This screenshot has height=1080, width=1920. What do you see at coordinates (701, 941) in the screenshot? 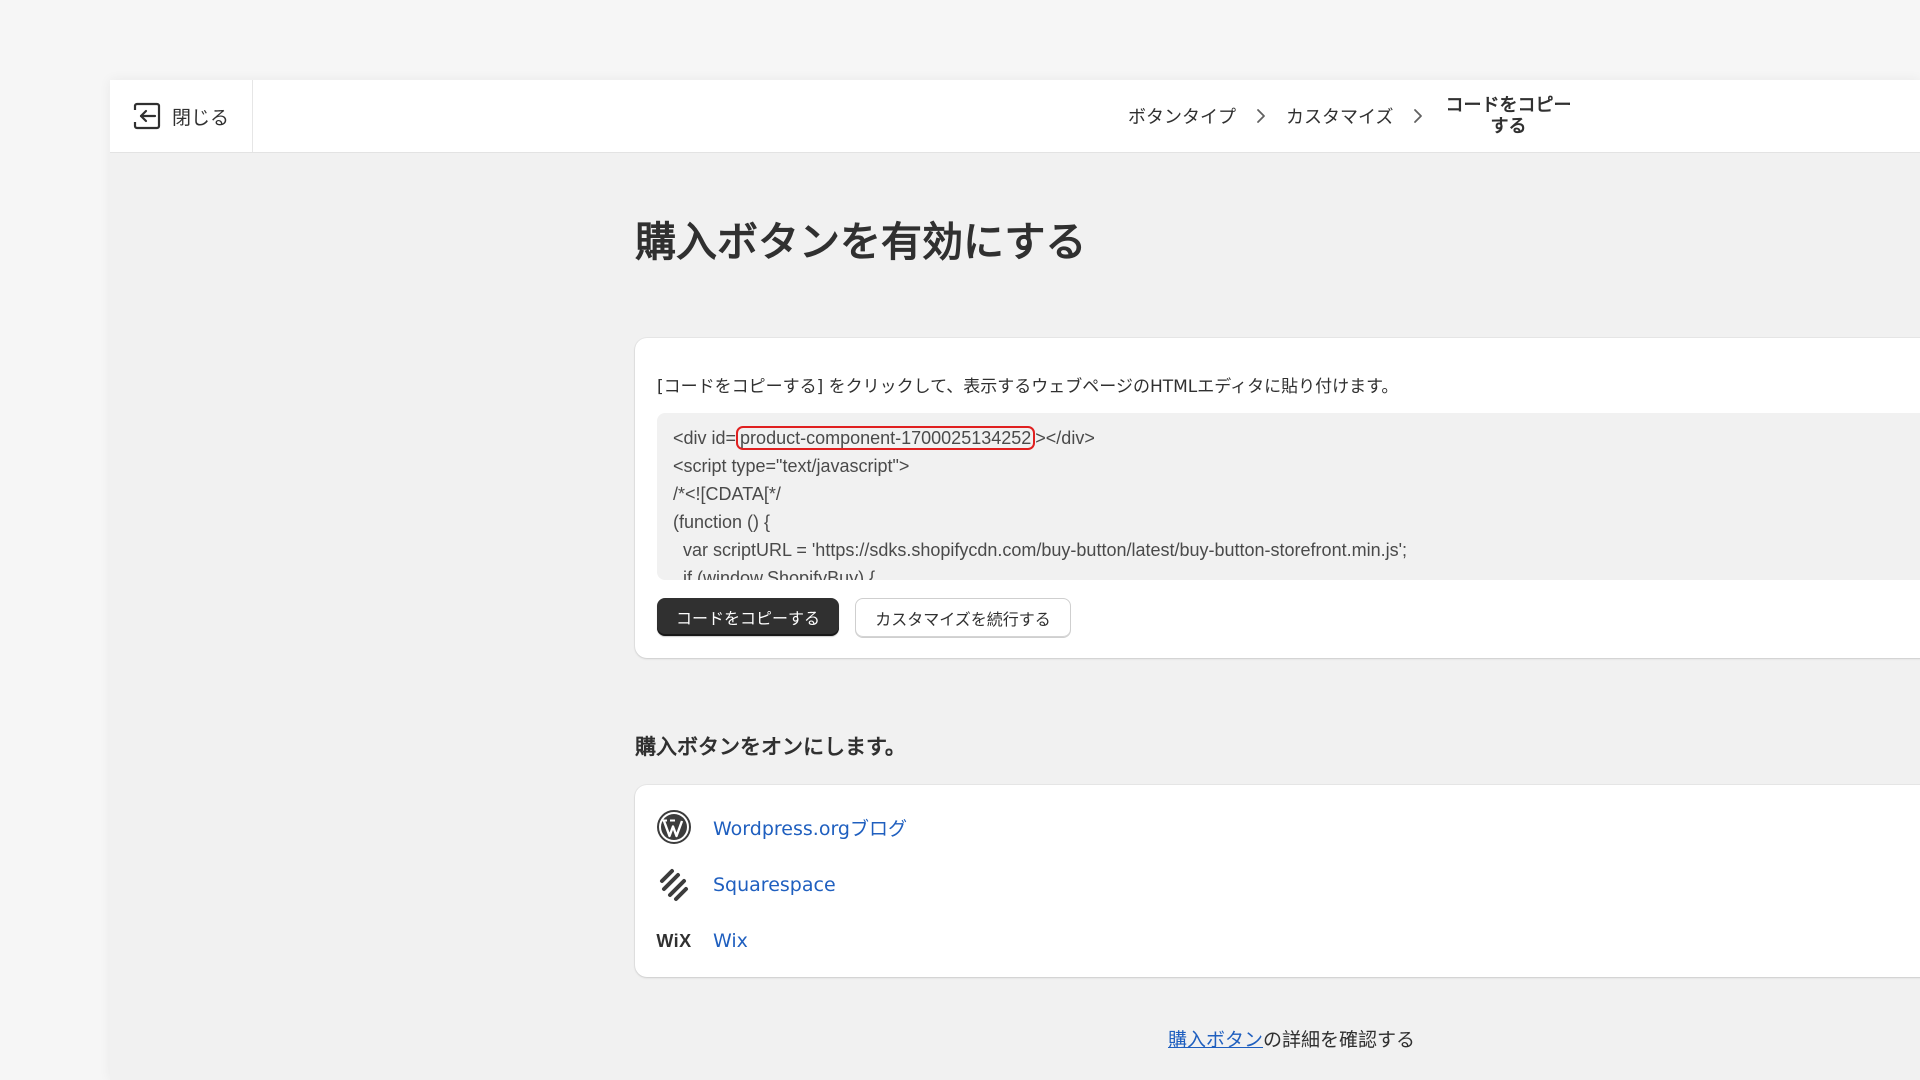
I see `platform-item-wix: WiX Wix` at bounding box center [701, 941].